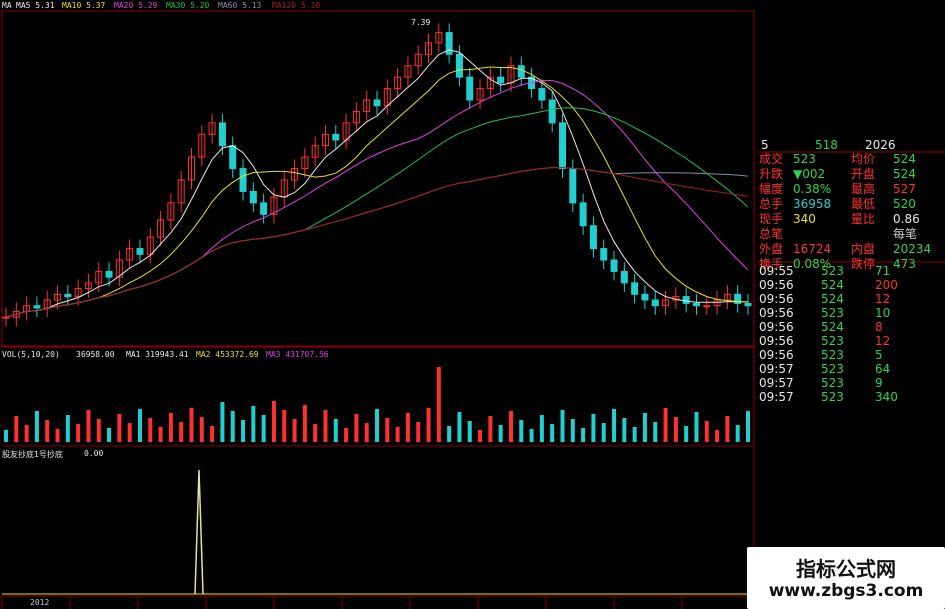 Image resolution: width=945 pixels, height=609 pixels. Describe the element at coordinates (157, 354) in the screenshot. I see `vol-ma1: MA1 319943.41` at that location.